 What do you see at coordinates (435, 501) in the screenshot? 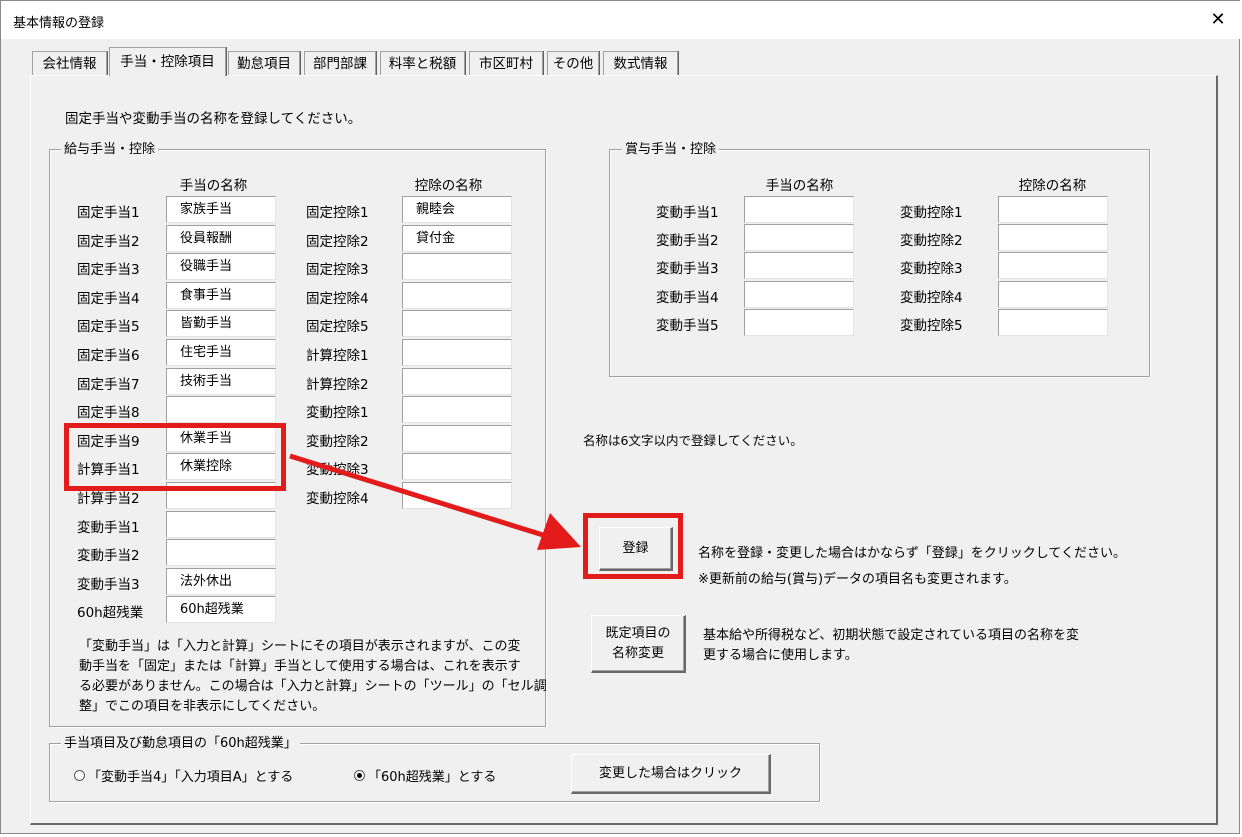
I see `annotation-arrow-icon` at bounding box center [435, 501].